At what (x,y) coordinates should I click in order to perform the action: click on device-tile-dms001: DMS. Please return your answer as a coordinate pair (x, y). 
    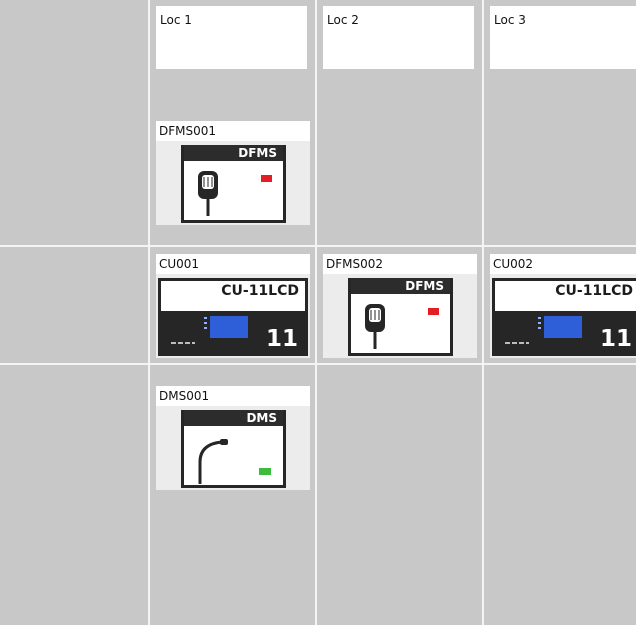
    Looking at the image, I should click on (233, 448).